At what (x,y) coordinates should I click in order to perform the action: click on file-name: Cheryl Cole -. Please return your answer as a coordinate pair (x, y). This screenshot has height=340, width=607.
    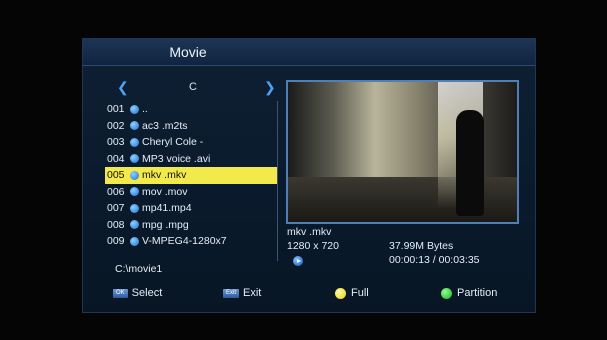
    Looking at the image, I should click on (173, 142).